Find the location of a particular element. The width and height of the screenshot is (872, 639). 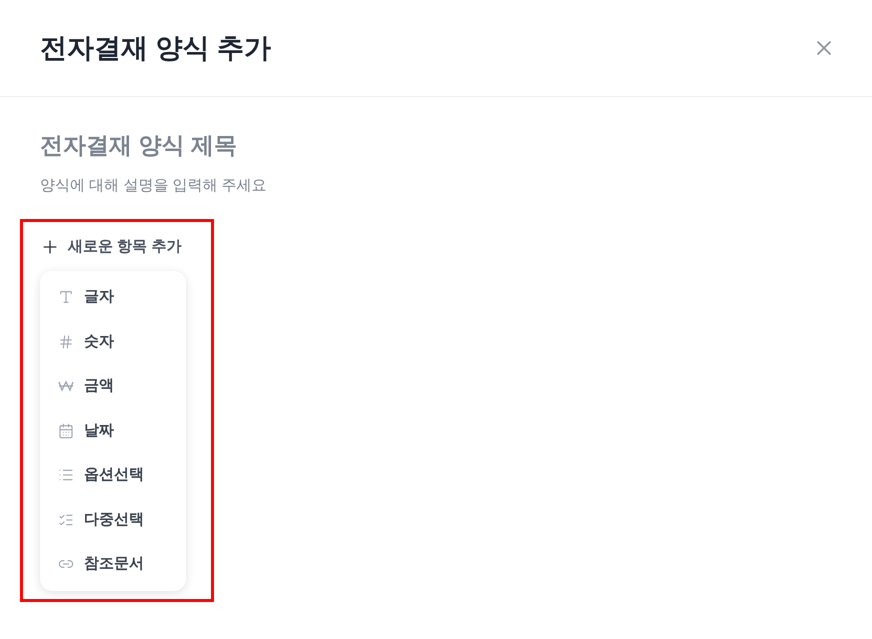

text-icon is located at coordinates (66, 297).